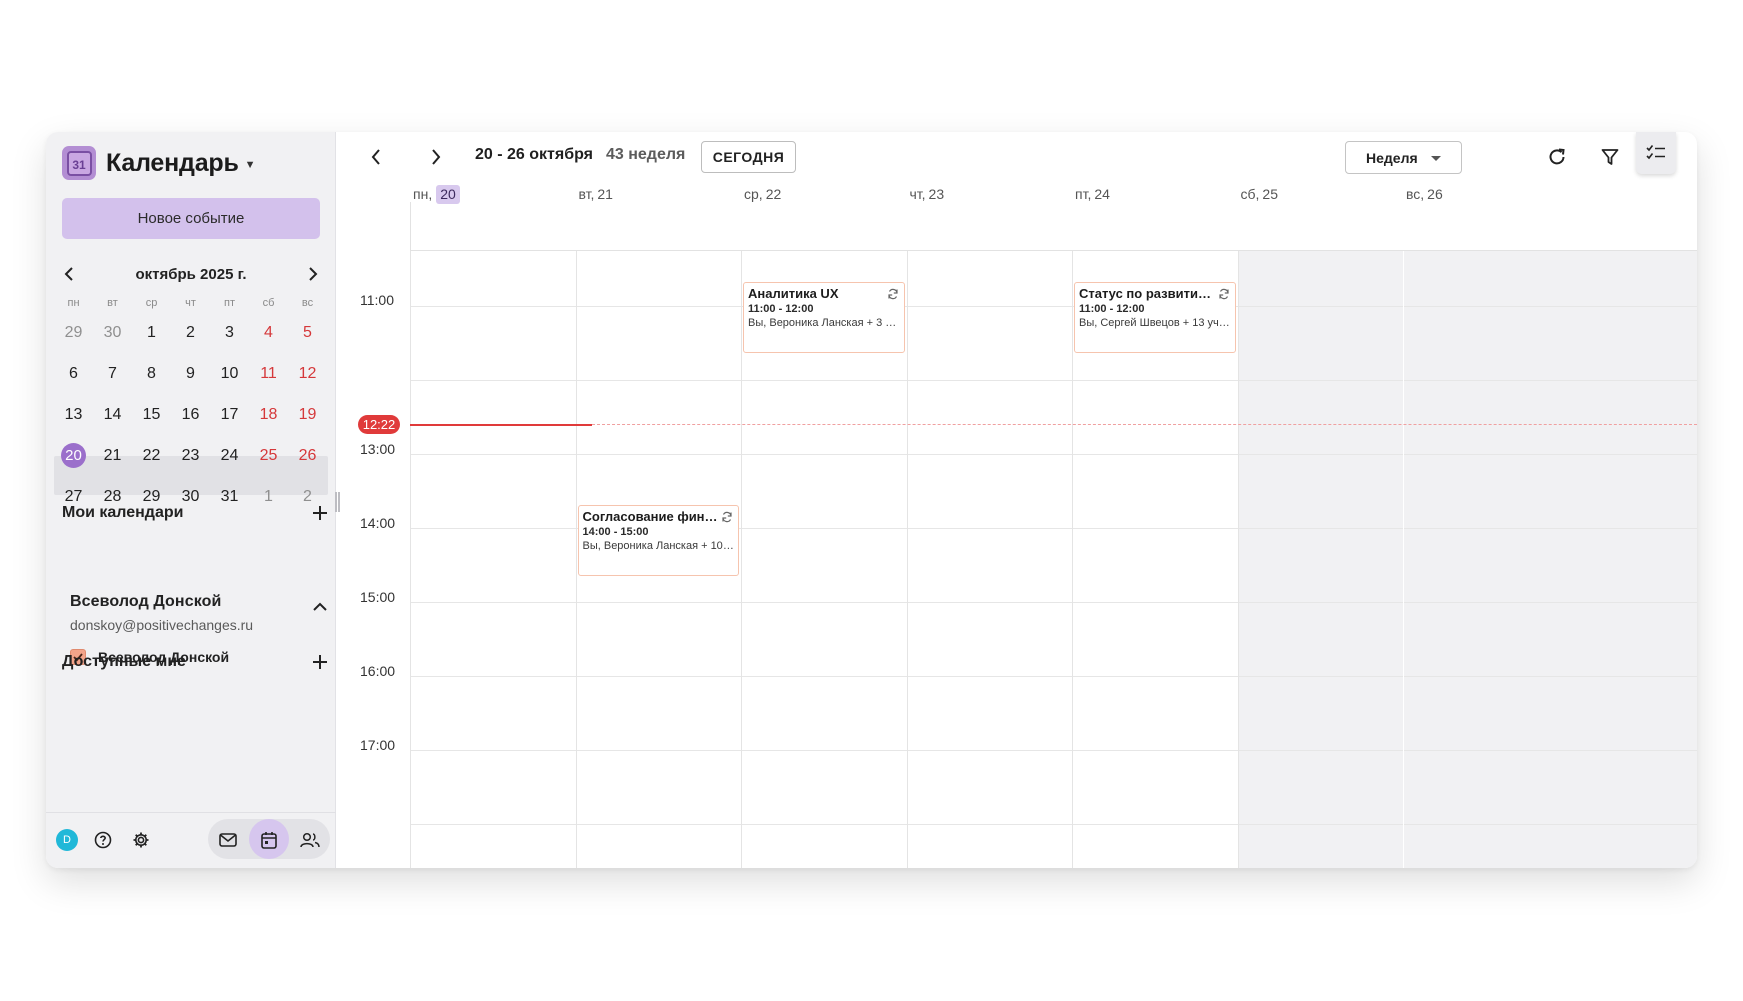 The image size is (1743, 1001). I want to click on day-header-5: сб, 25, so click(1260, 194).